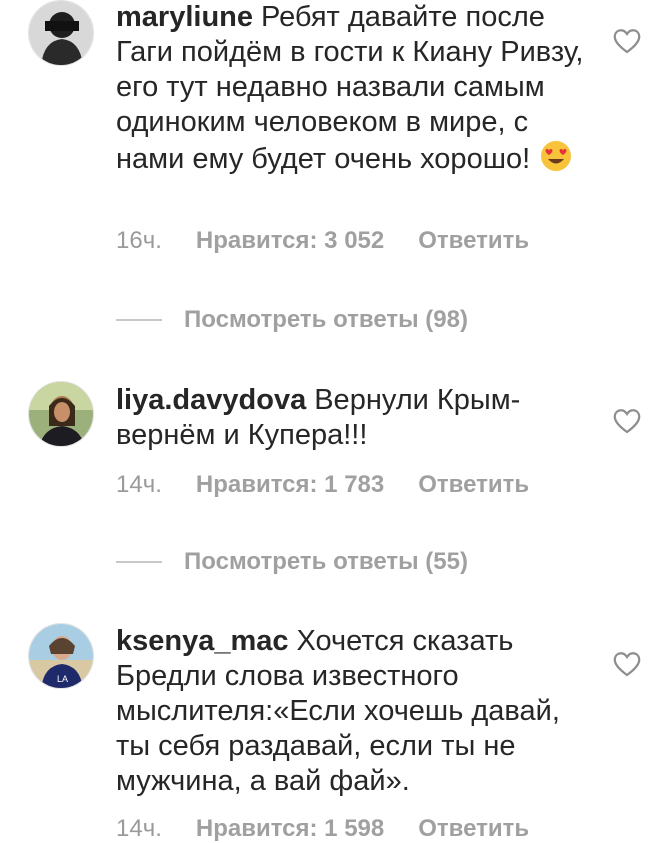  What do you see at coordinates (62, 679) in the screenshot?
I see `svg-text: LA` at bounding box center [62, 679].